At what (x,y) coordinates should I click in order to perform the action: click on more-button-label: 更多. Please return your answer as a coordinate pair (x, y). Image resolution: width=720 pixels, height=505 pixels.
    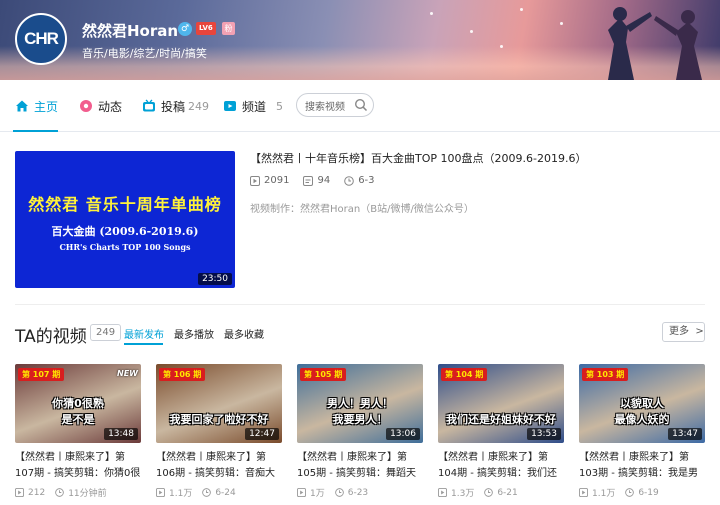
    Looking at the image, I should click on (679, 331).